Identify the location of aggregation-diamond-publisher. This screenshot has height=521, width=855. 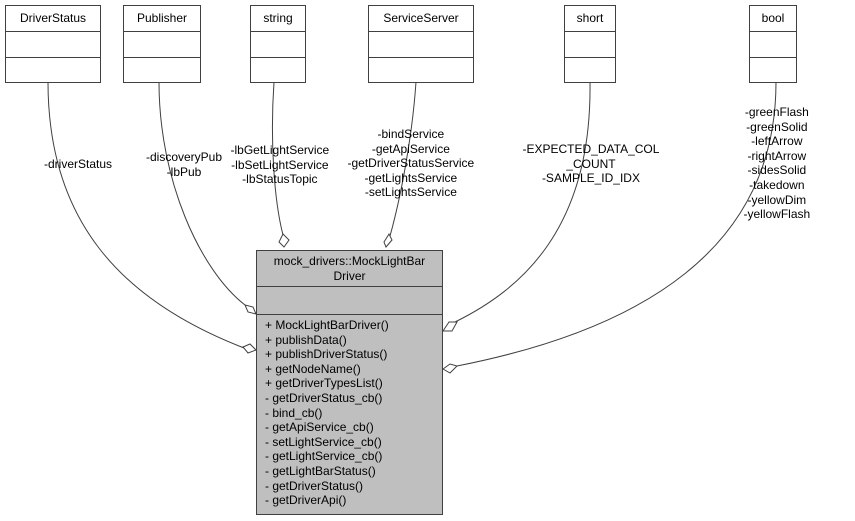
(250, 309).